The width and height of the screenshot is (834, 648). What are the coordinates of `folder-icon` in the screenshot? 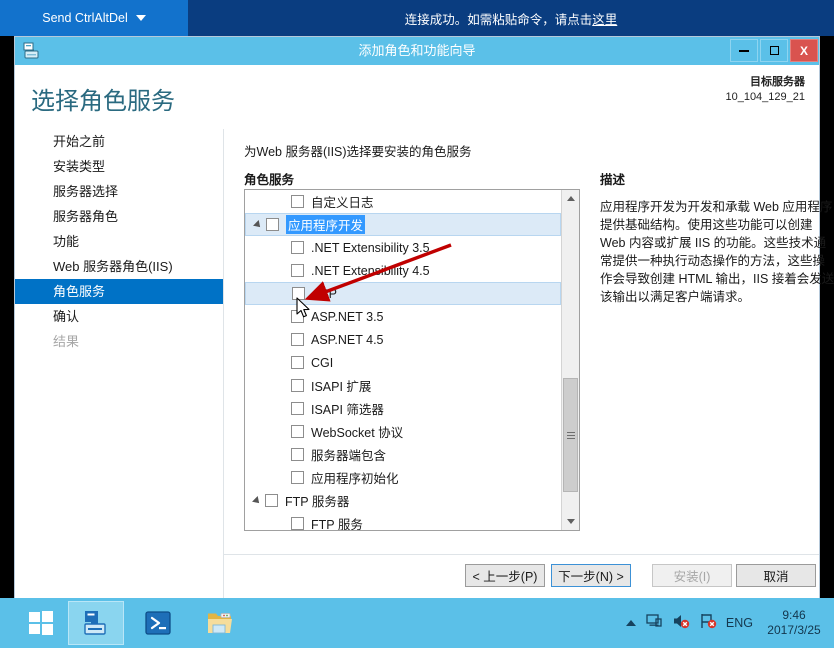 It's located at (220, 623).